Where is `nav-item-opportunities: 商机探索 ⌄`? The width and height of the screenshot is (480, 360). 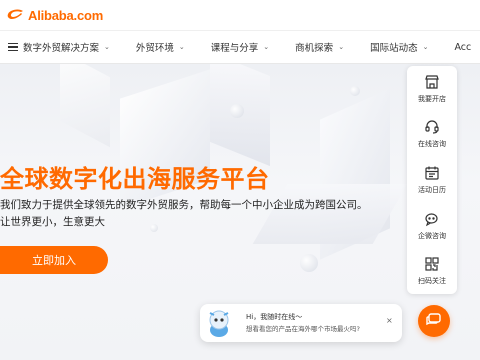 nav-item-opportunities: 商机探索 ⌄ is located at coordinates (319, 47).